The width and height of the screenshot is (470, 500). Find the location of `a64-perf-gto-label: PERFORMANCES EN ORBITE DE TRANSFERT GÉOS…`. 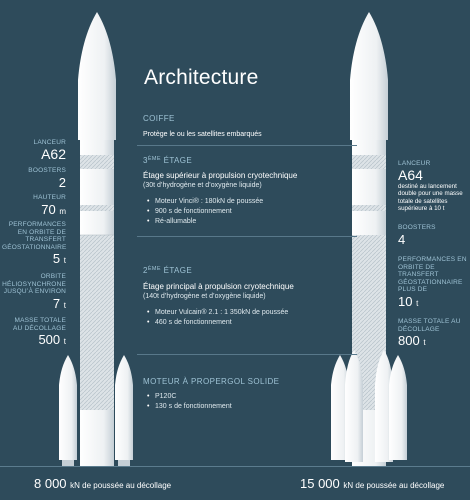

a64-perf-gto-label: PERFORMANCES EN ORBITE DE TRANSFERT GÉOS… is located at coordinates (432, 274).